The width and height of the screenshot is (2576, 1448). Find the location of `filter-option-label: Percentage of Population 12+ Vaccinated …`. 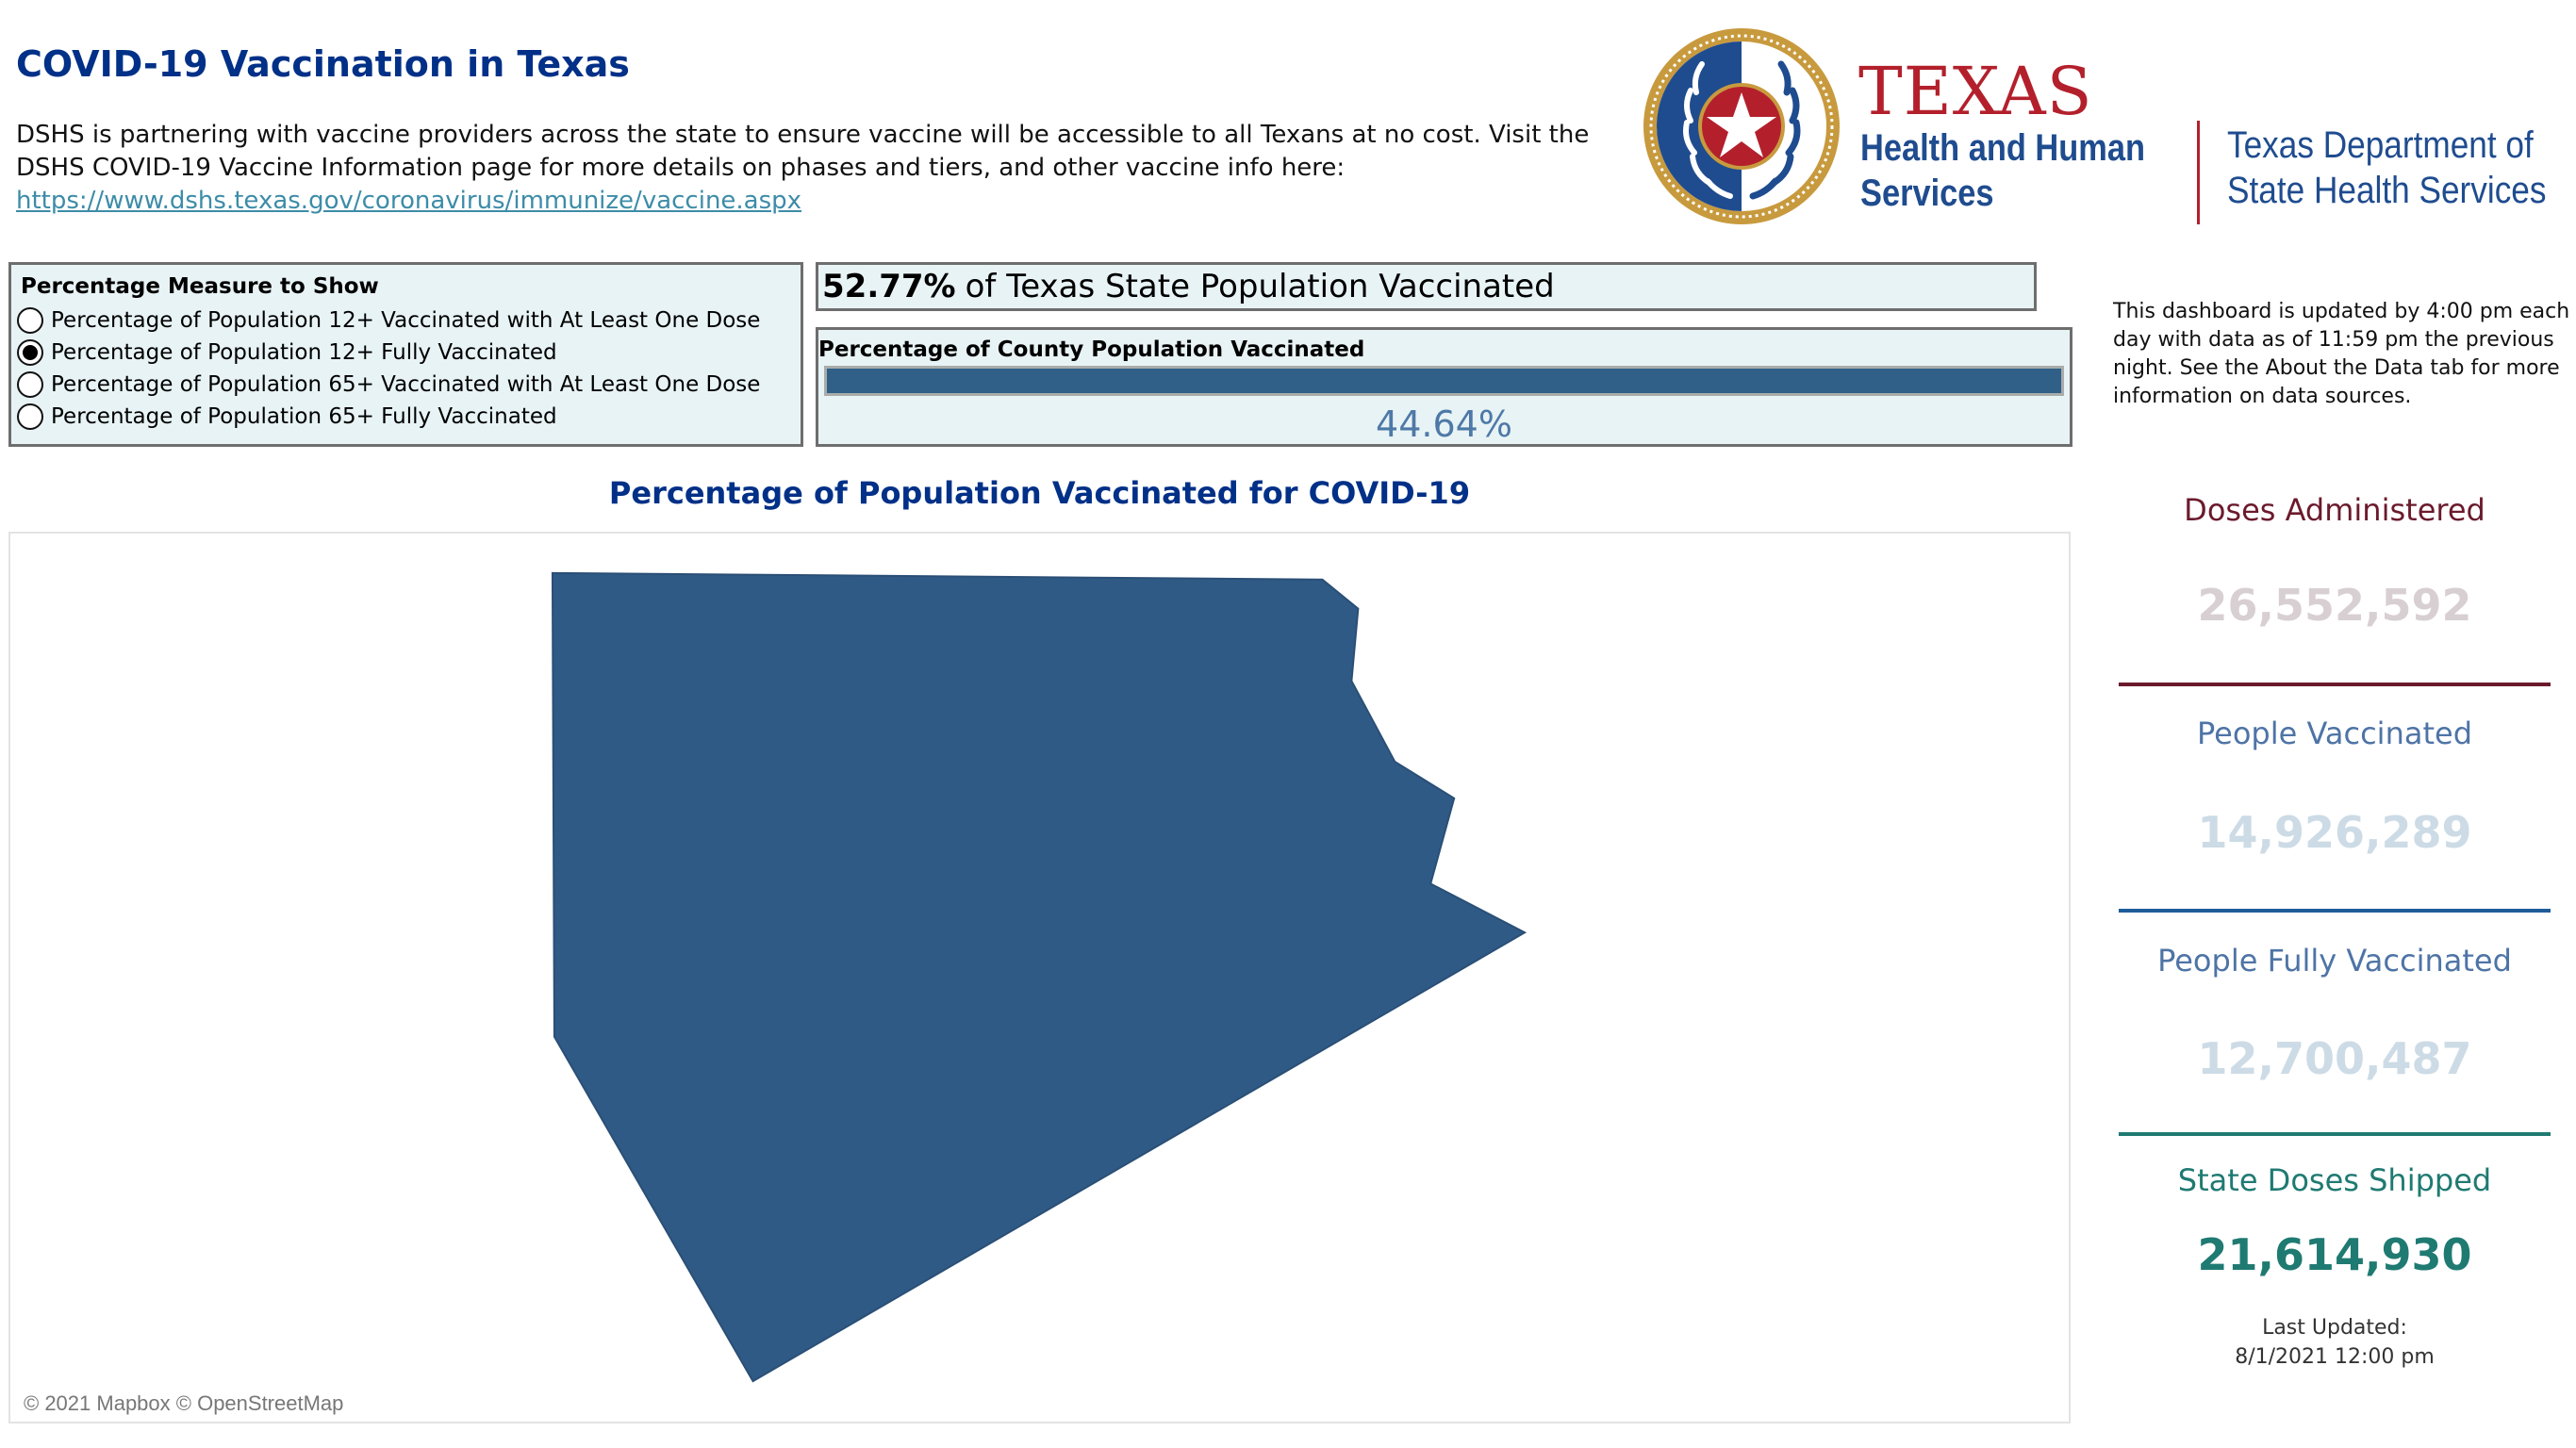

filter-option-label: Percentage of Population 12+ Vaccinated … is located at coordinates (406, 320).